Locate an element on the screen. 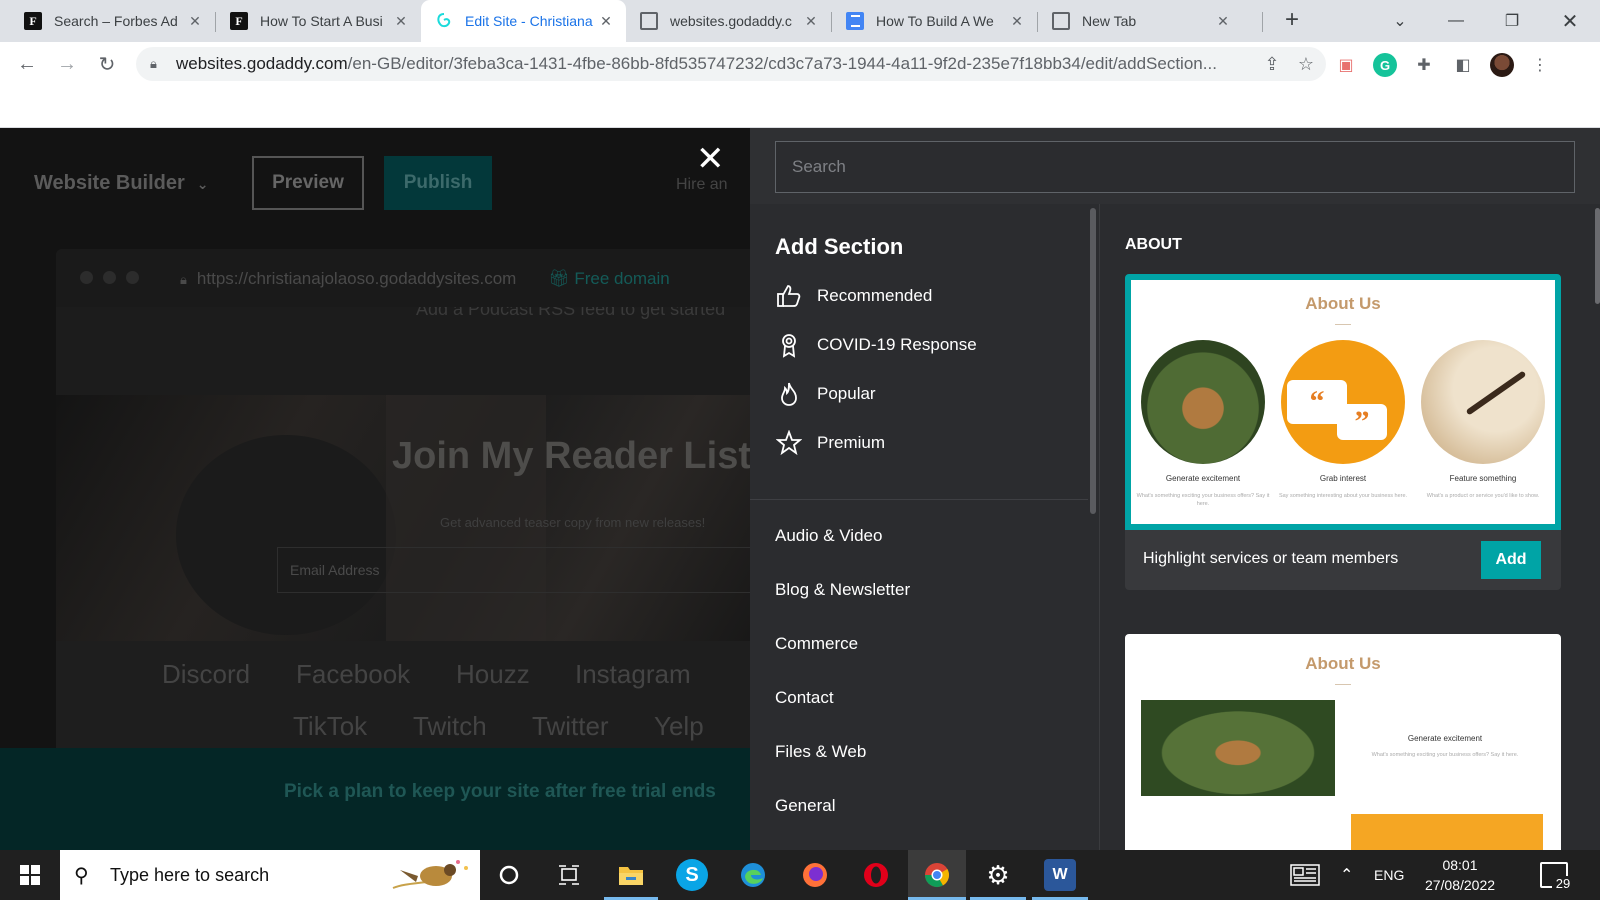 This screenshot has height=900, width=1600. tab-title: Edit Site - Christiana is located at coordinates (529, 21).